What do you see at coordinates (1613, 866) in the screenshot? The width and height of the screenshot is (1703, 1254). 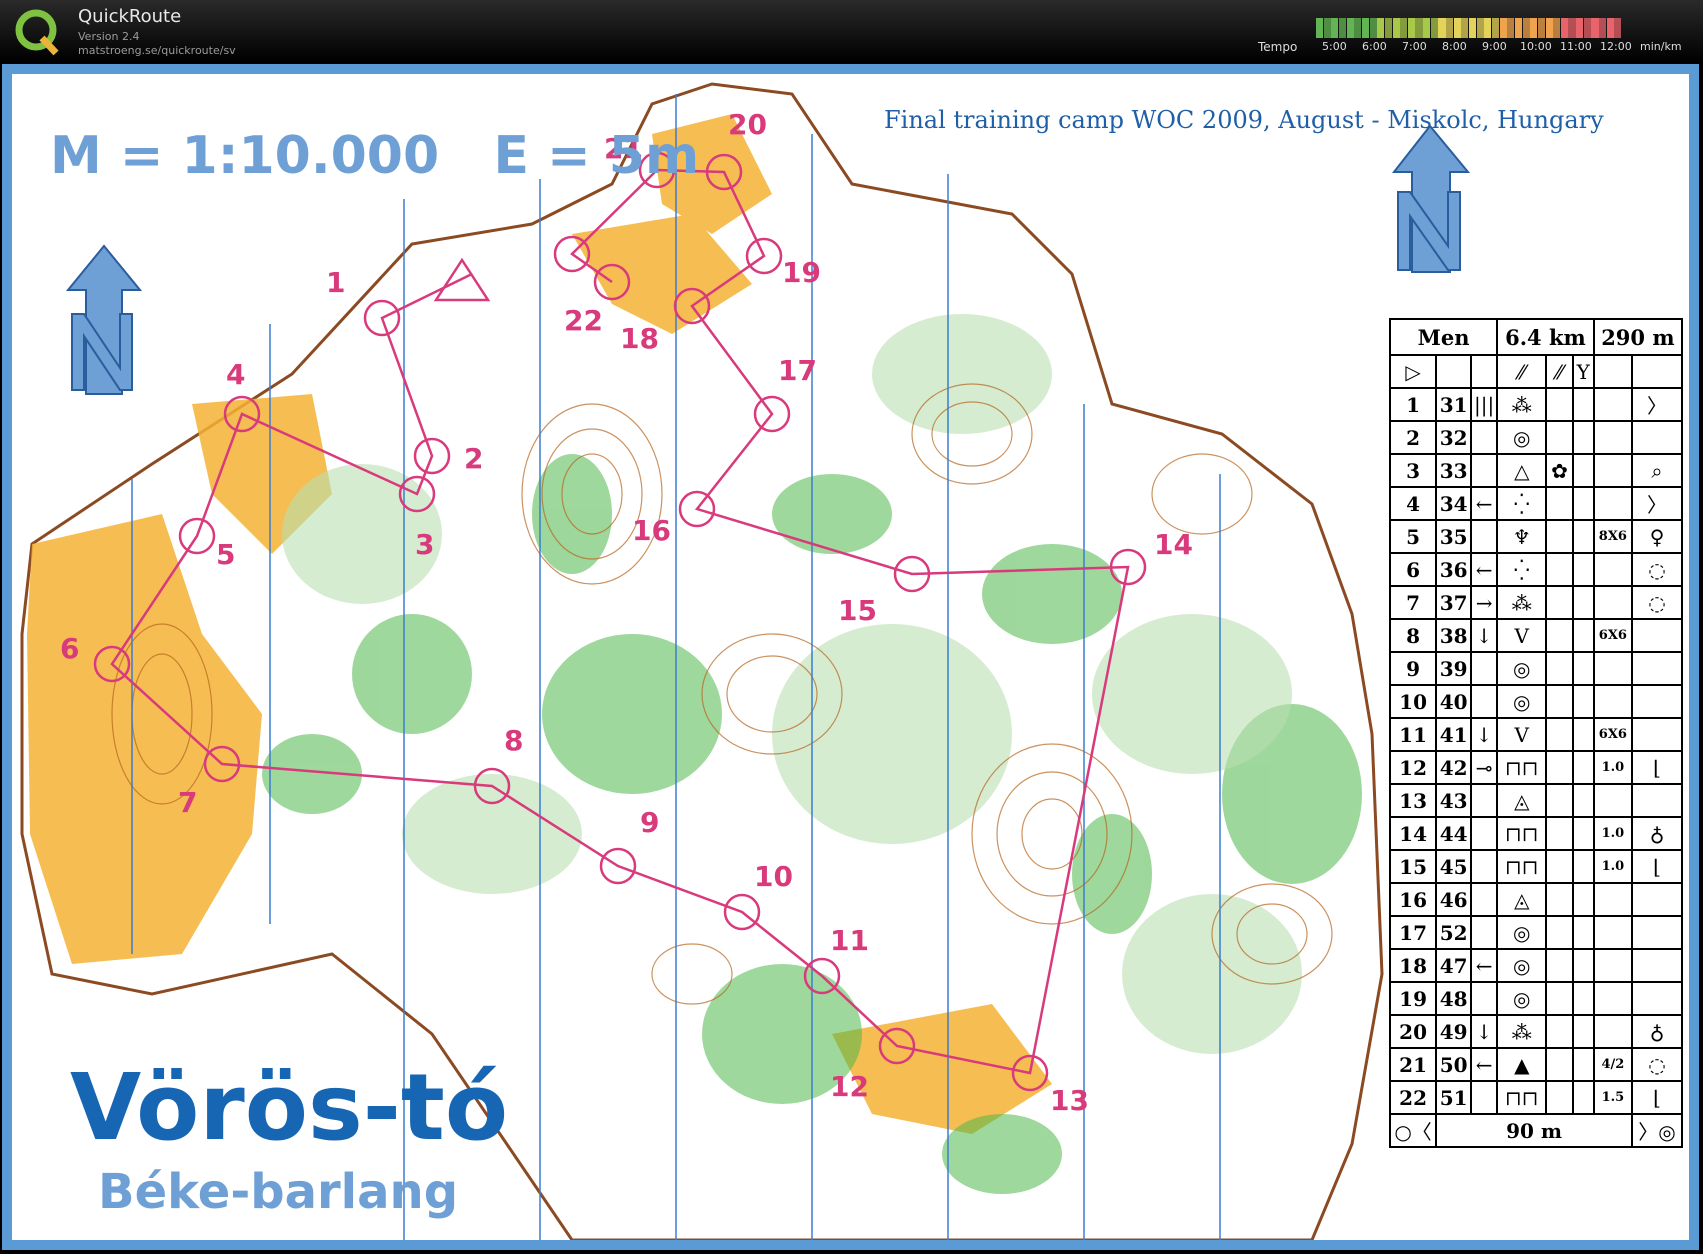 I see `dimension: 1.0` at bounding box center [1613, 866].